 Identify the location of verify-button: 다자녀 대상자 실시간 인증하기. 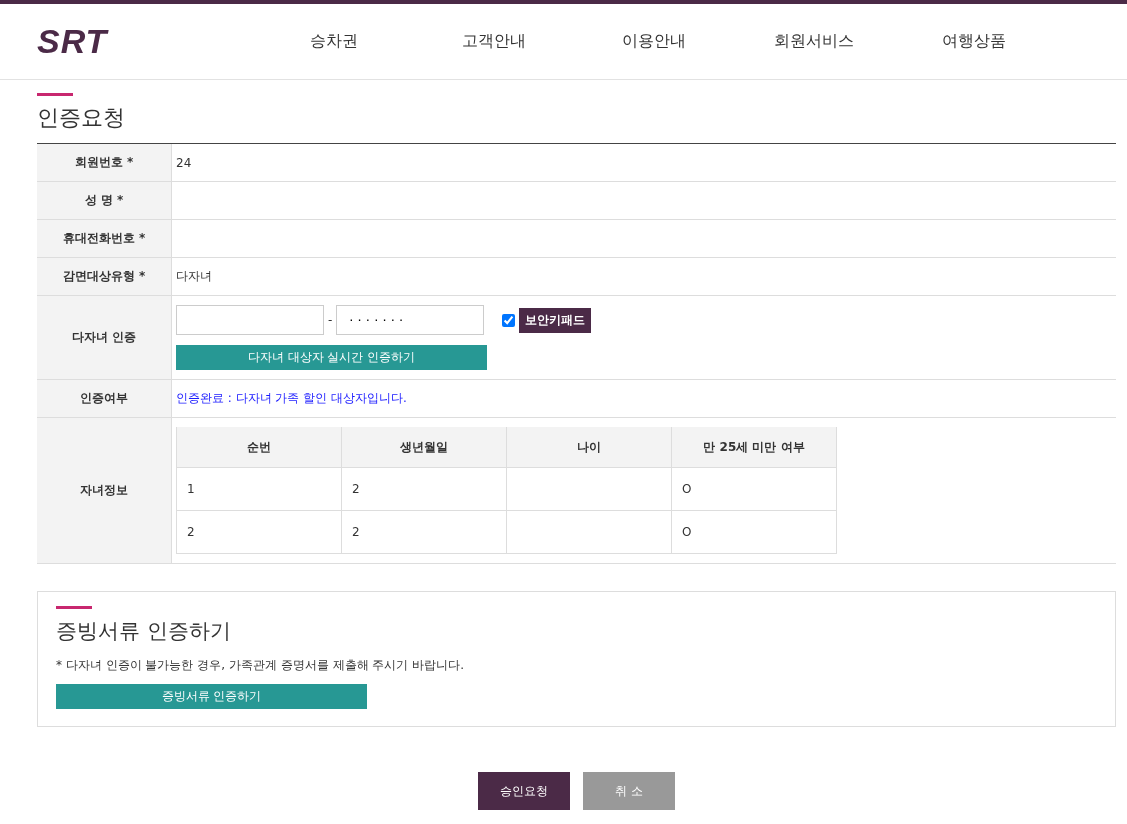
(331, 357).